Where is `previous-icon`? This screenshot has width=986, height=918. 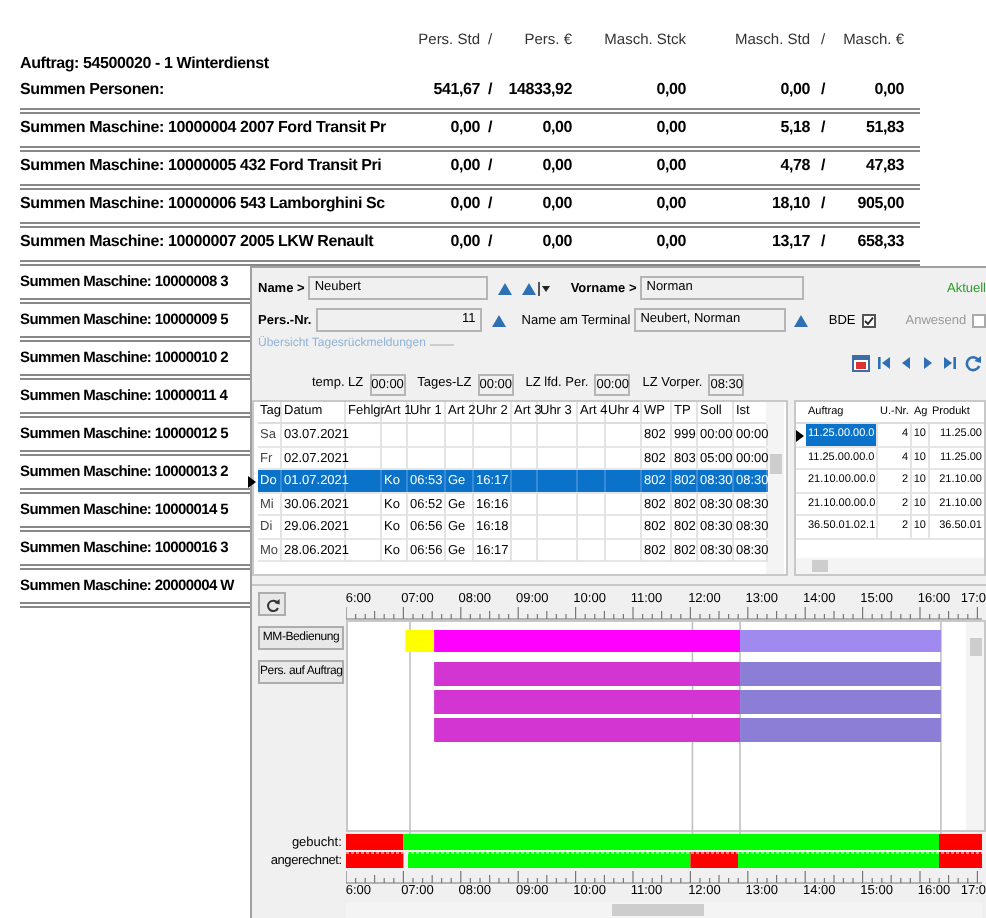 previous-icon is located at coordinates (906, 363).